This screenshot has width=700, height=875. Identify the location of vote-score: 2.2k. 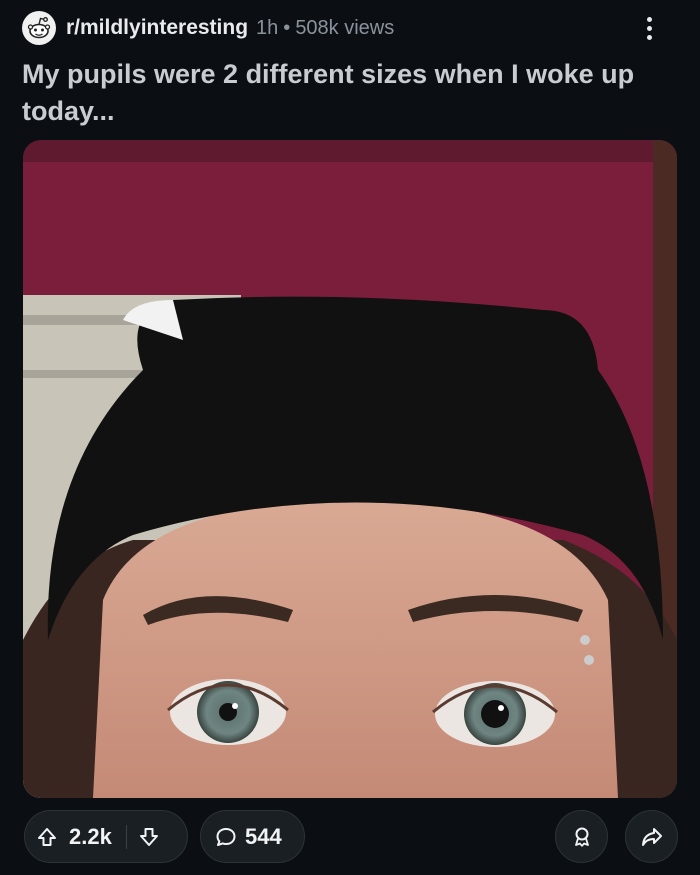
(90, 836).